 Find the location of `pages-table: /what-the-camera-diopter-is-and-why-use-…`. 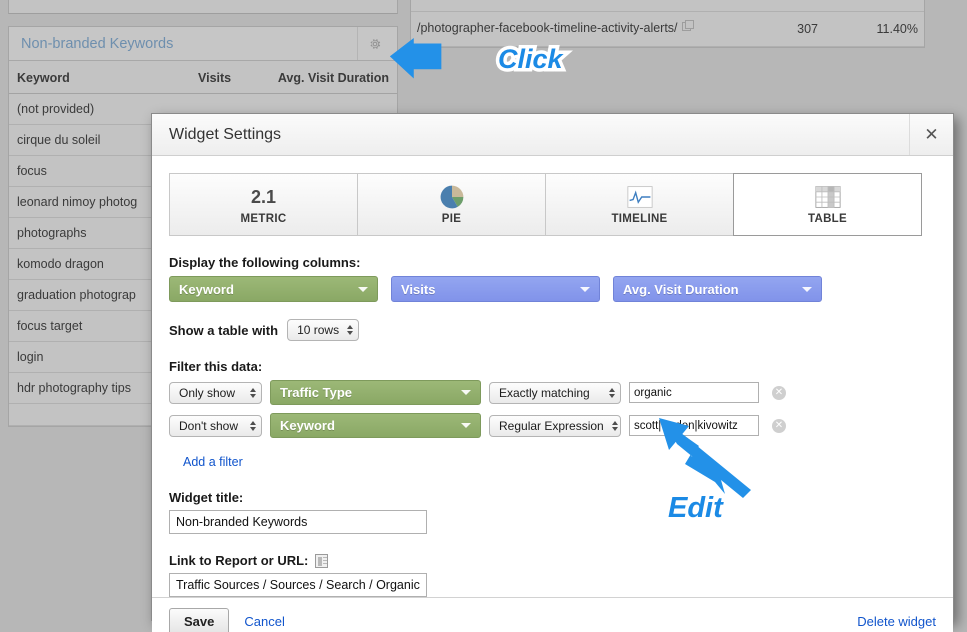

pages-table: /what-the-camera-diopter-is-and-why-use-… is located at coordinates (667, 23).